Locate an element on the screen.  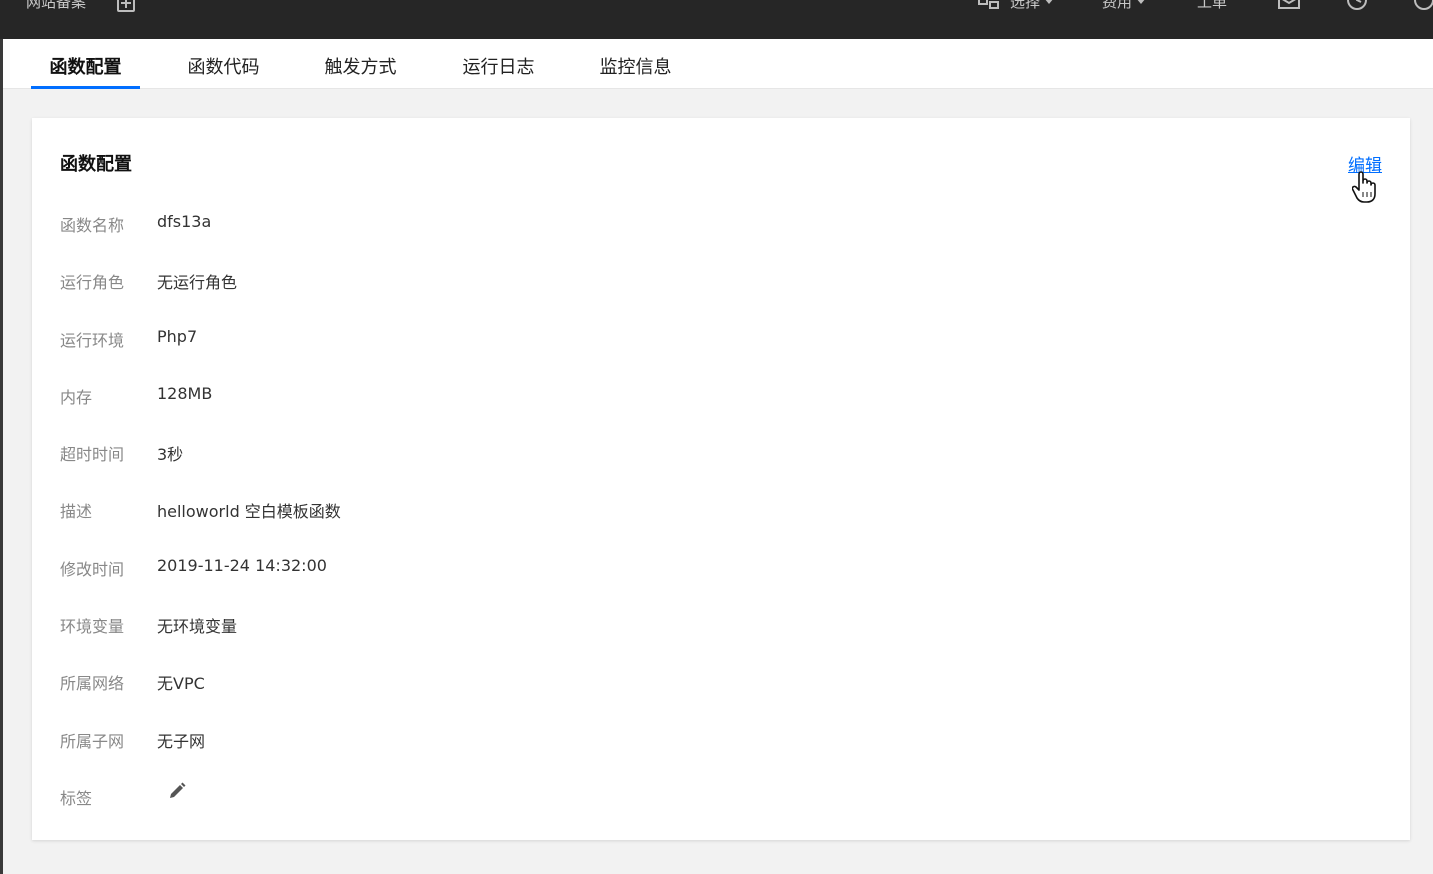
beian-link: 网站备案 is located at coordinates (56, 6).